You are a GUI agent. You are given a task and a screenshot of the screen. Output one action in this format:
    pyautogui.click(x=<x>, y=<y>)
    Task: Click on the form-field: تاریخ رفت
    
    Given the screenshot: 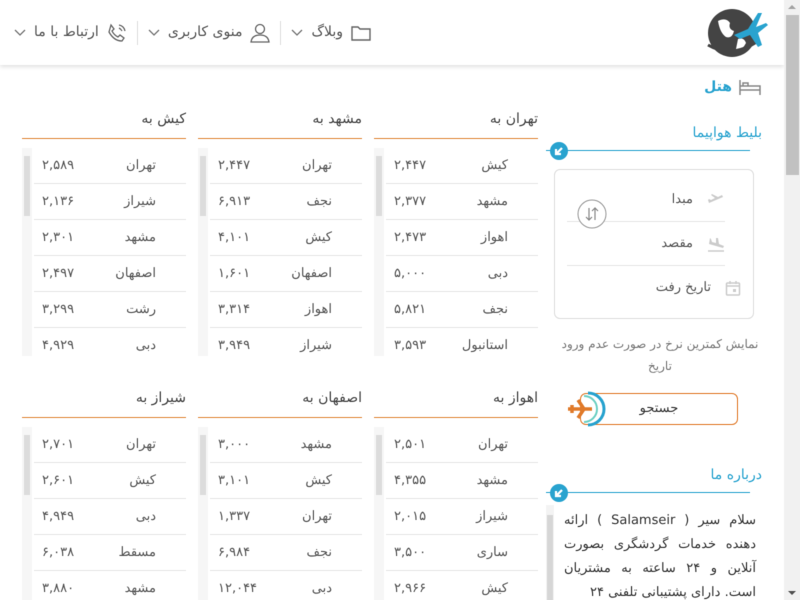 What is the action you would take?
    pyautogui.click(x=683, y=288)
    